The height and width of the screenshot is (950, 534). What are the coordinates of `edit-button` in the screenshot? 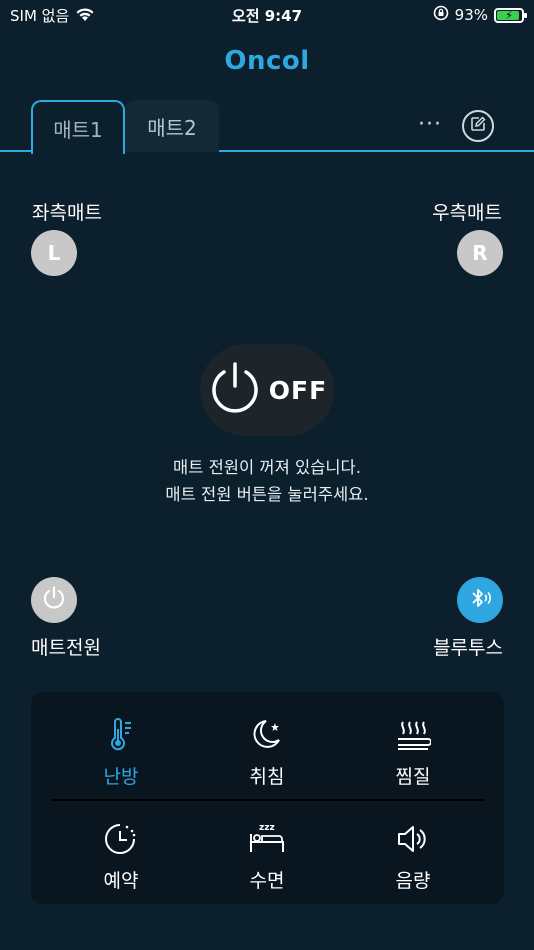 It's located at (478, 126).